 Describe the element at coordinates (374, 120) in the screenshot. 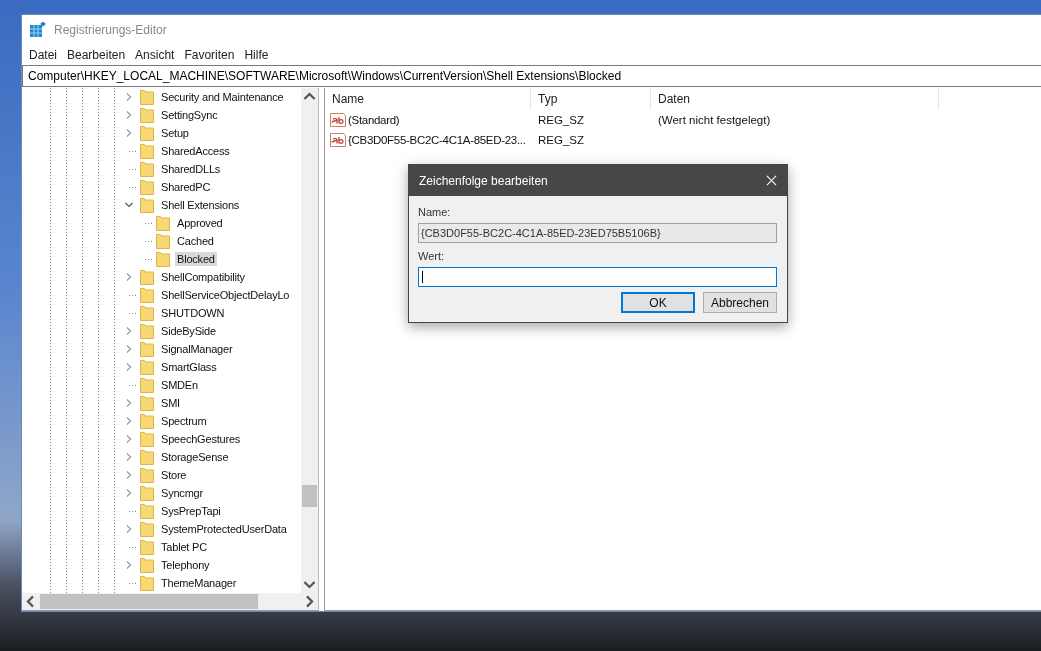

I see `value-name: (Standard)` at that location.